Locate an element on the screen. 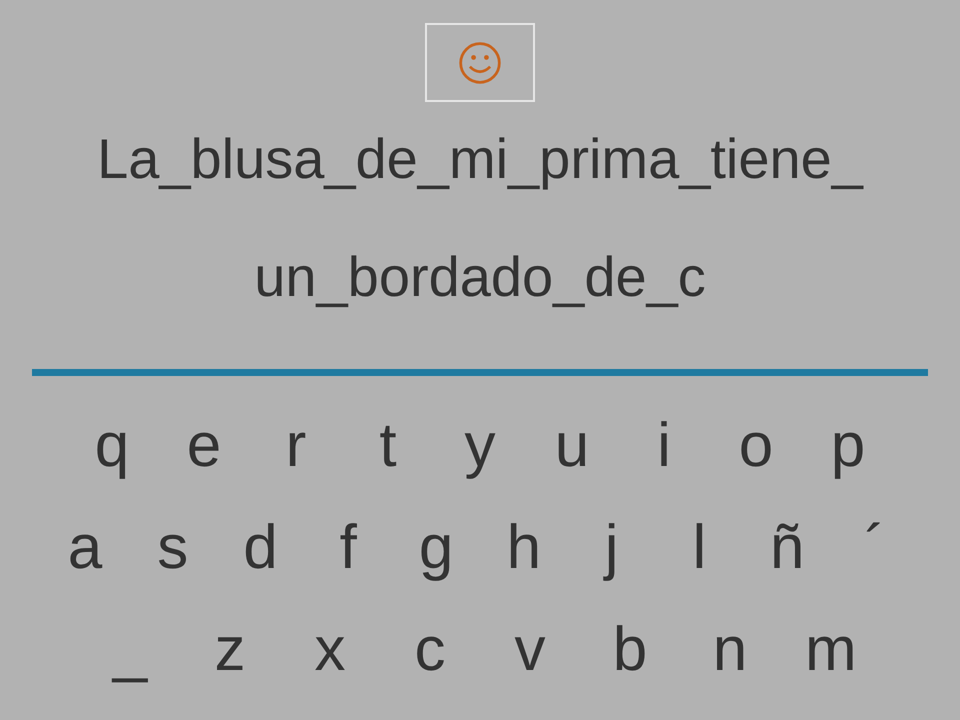 The image size is (960, 720). letter-key: x is located at coordinates (330, 650).